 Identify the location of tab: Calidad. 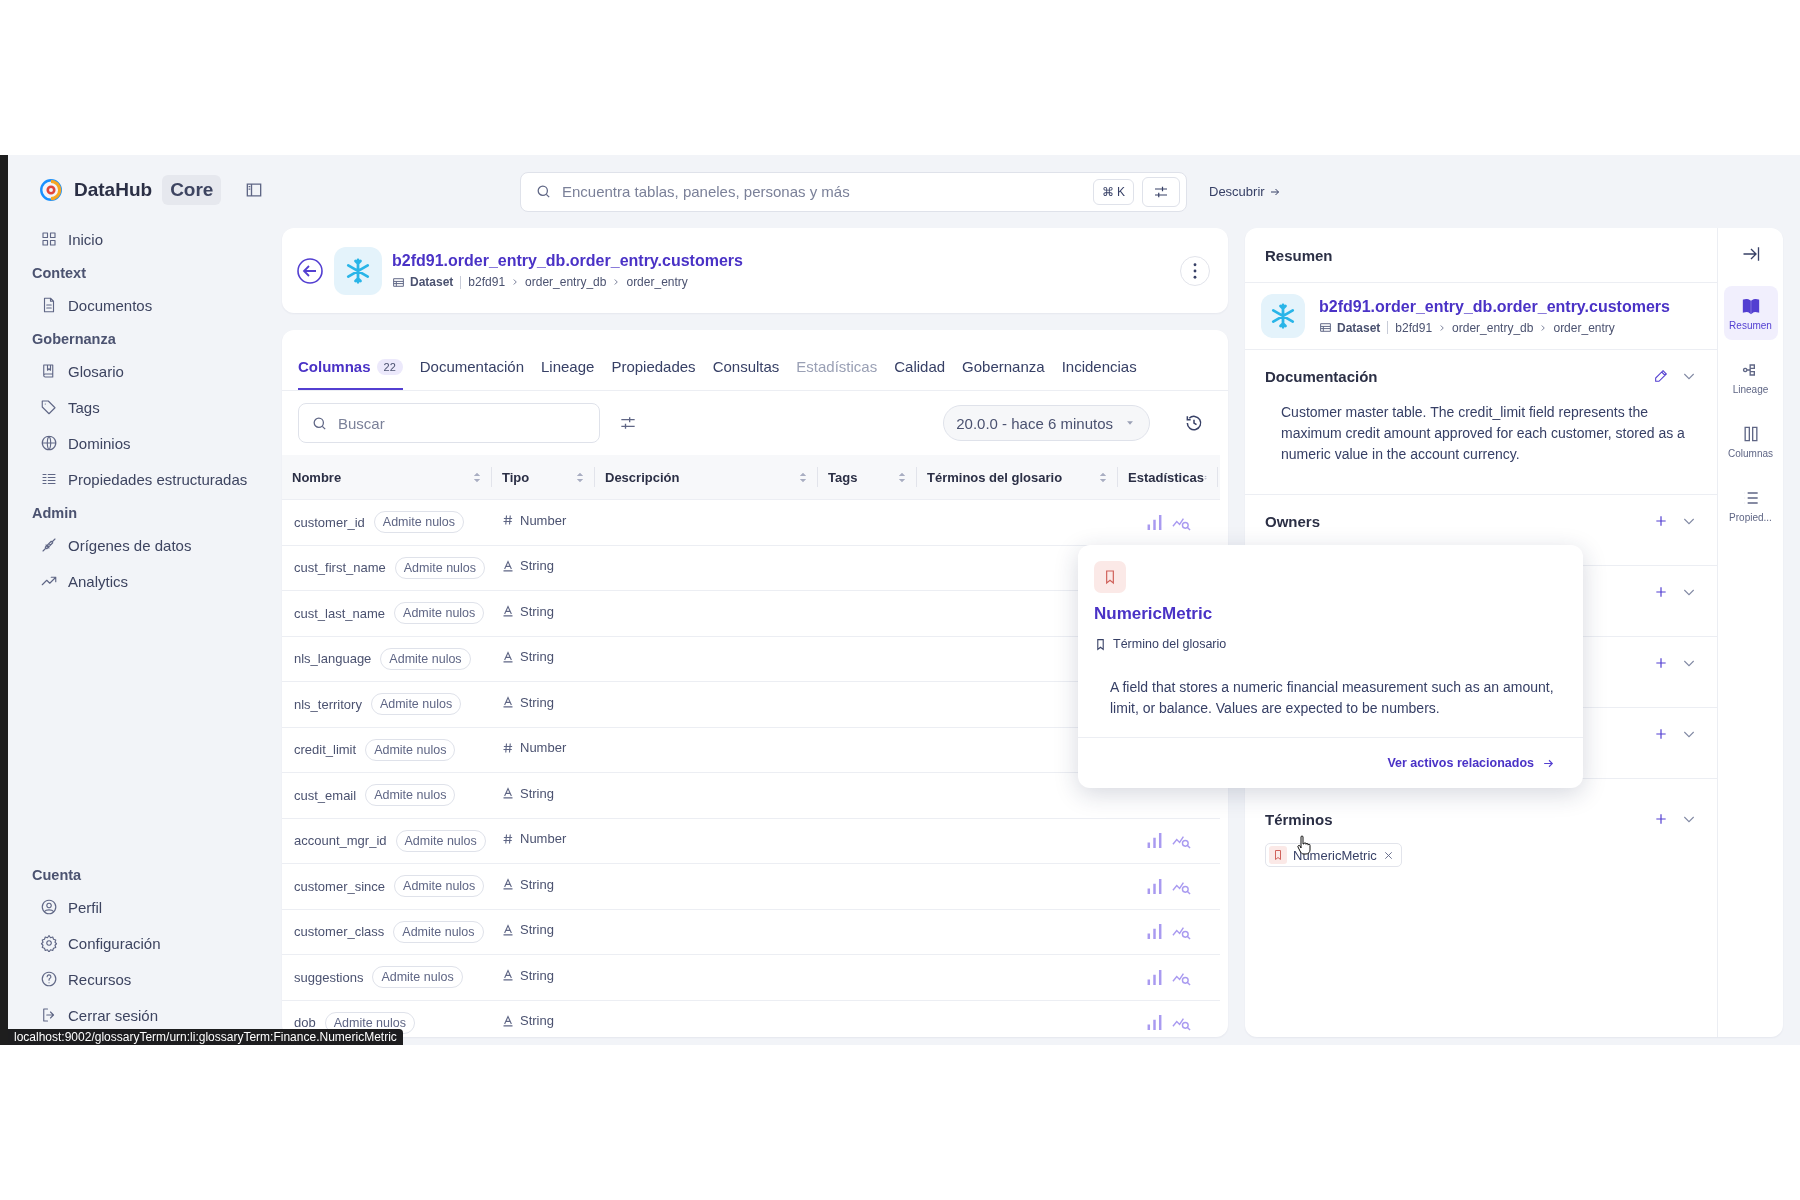
(920, 374).